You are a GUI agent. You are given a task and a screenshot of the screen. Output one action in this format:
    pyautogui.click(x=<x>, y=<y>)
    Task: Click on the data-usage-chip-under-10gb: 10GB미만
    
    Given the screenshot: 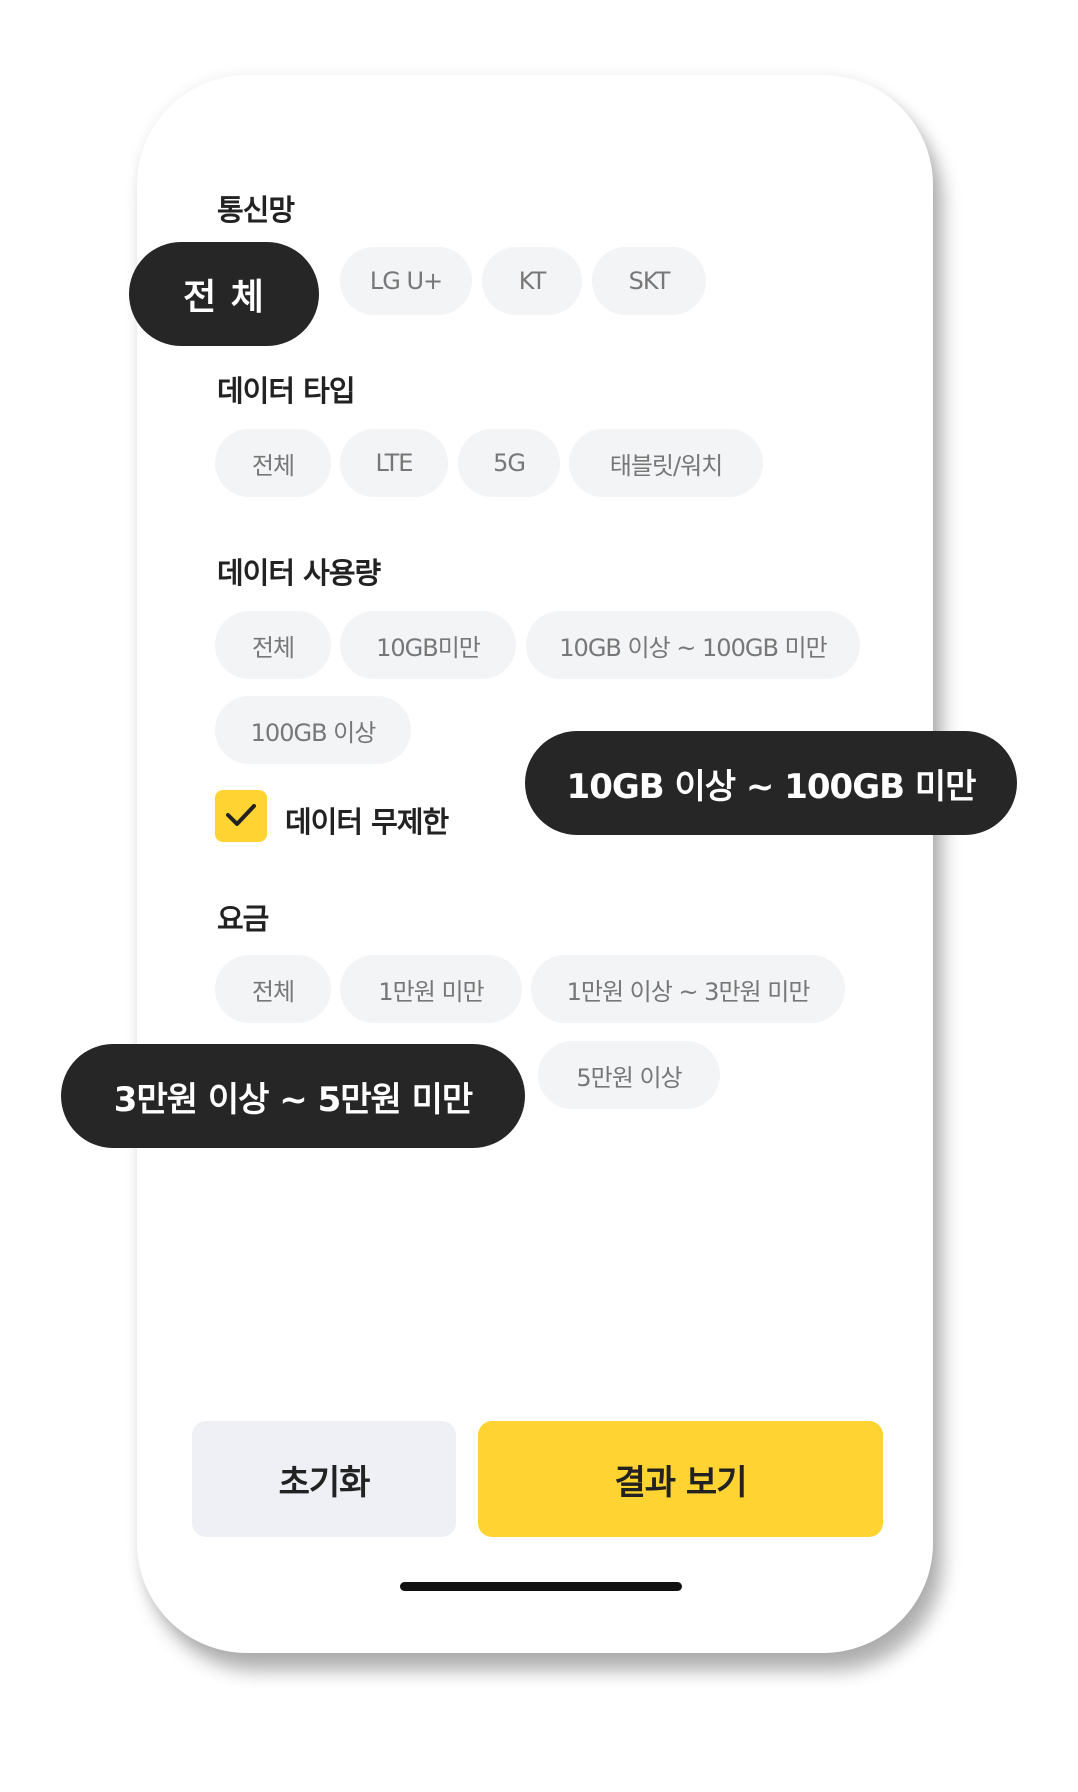 What is the action you would take?
    pyautogui.click(x=428, y=645)
    